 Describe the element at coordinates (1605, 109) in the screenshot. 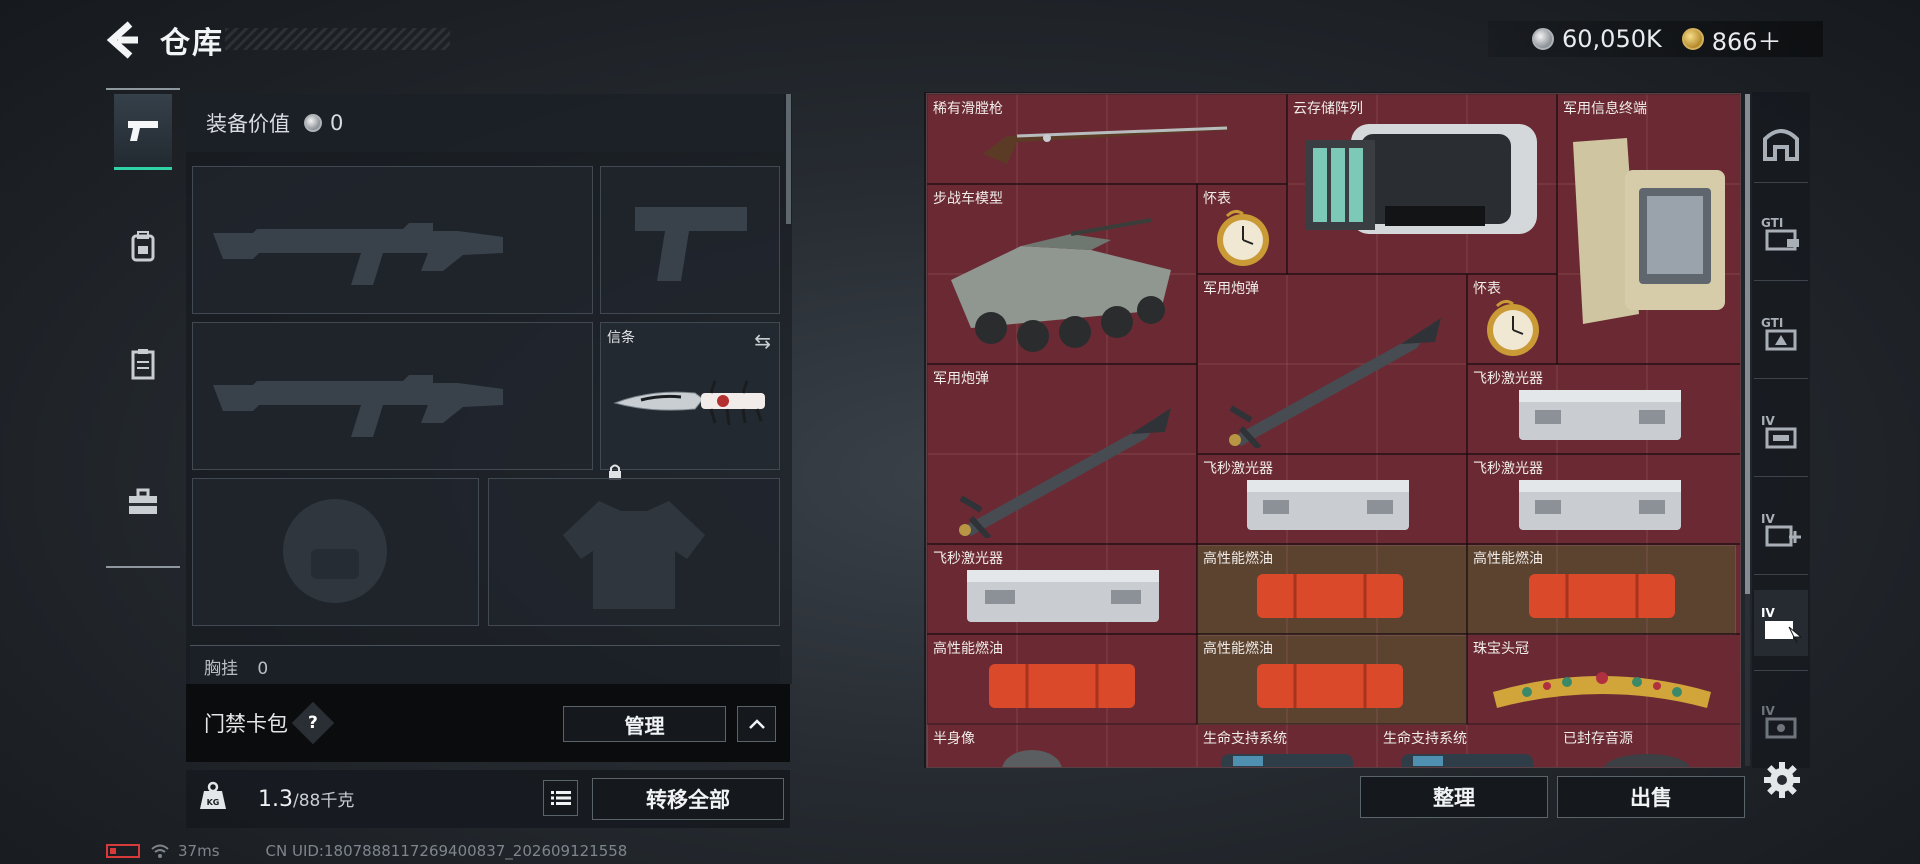

I see `item-label: 军用信息终端` at that location.